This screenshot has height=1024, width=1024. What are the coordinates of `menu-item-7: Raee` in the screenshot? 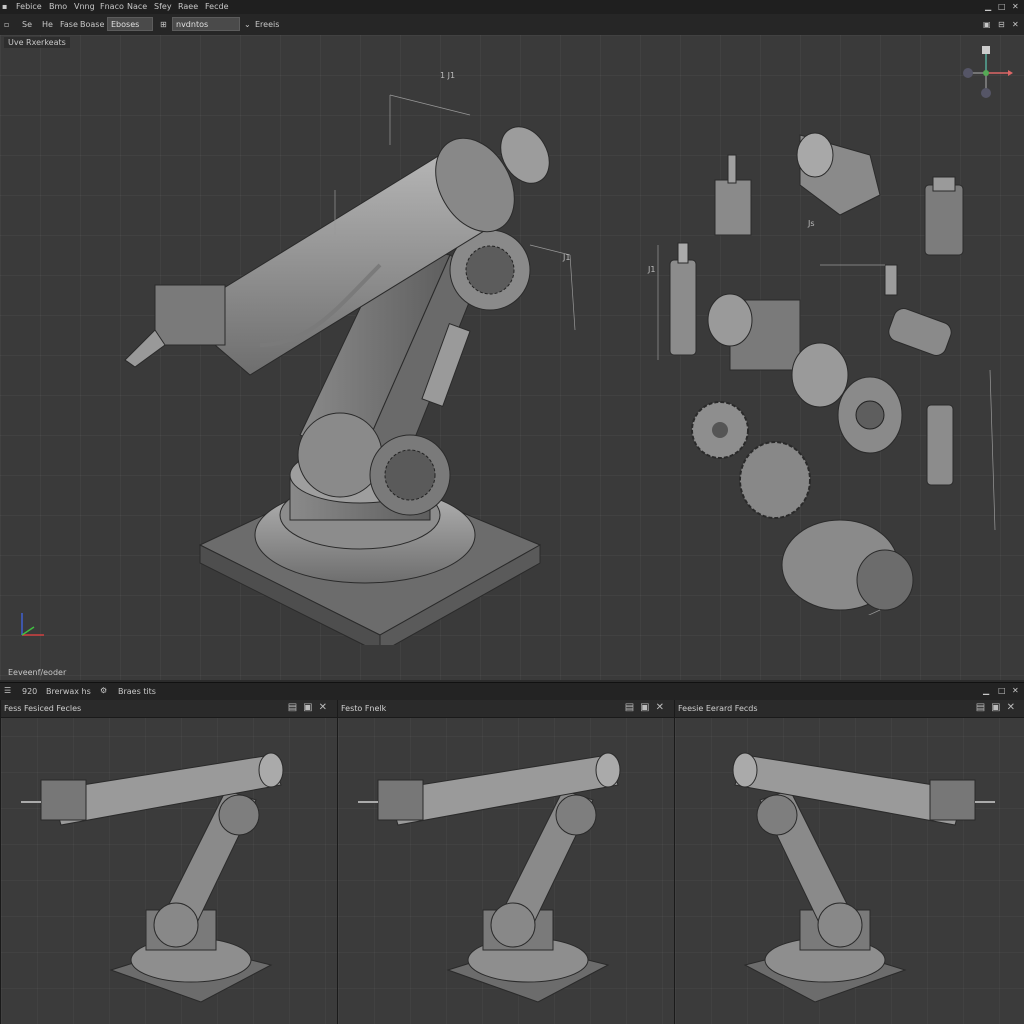 It's located at (188, 6).